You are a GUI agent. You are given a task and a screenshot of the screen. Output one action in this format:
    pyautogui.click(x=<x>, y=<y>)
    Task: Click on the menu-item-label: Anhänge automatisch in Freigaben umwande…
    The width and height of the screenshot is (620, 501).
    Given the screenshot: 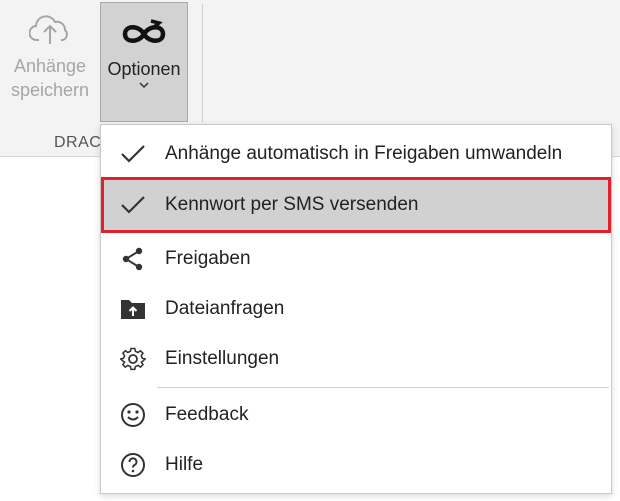 What is the action you would take?
    pyautogui.click(x=364, y=153)
    